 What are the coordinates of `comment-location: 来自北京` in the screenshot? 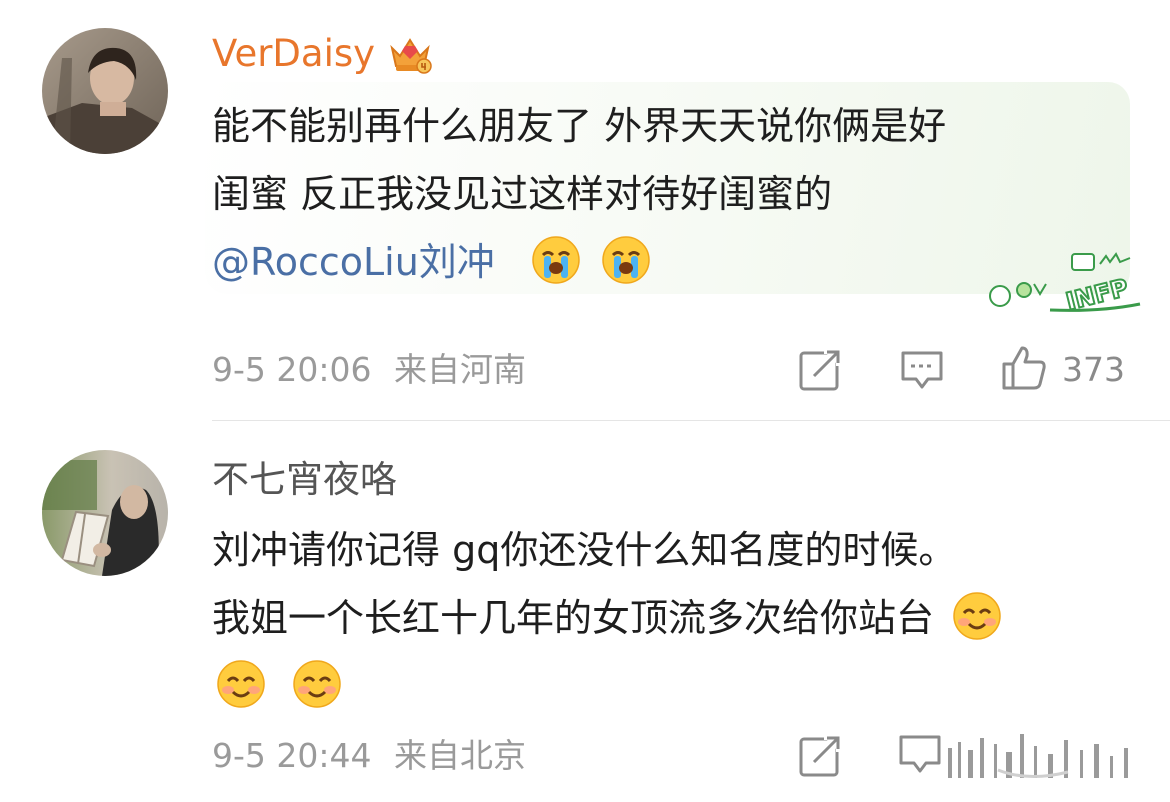 It's located at (460, 755).